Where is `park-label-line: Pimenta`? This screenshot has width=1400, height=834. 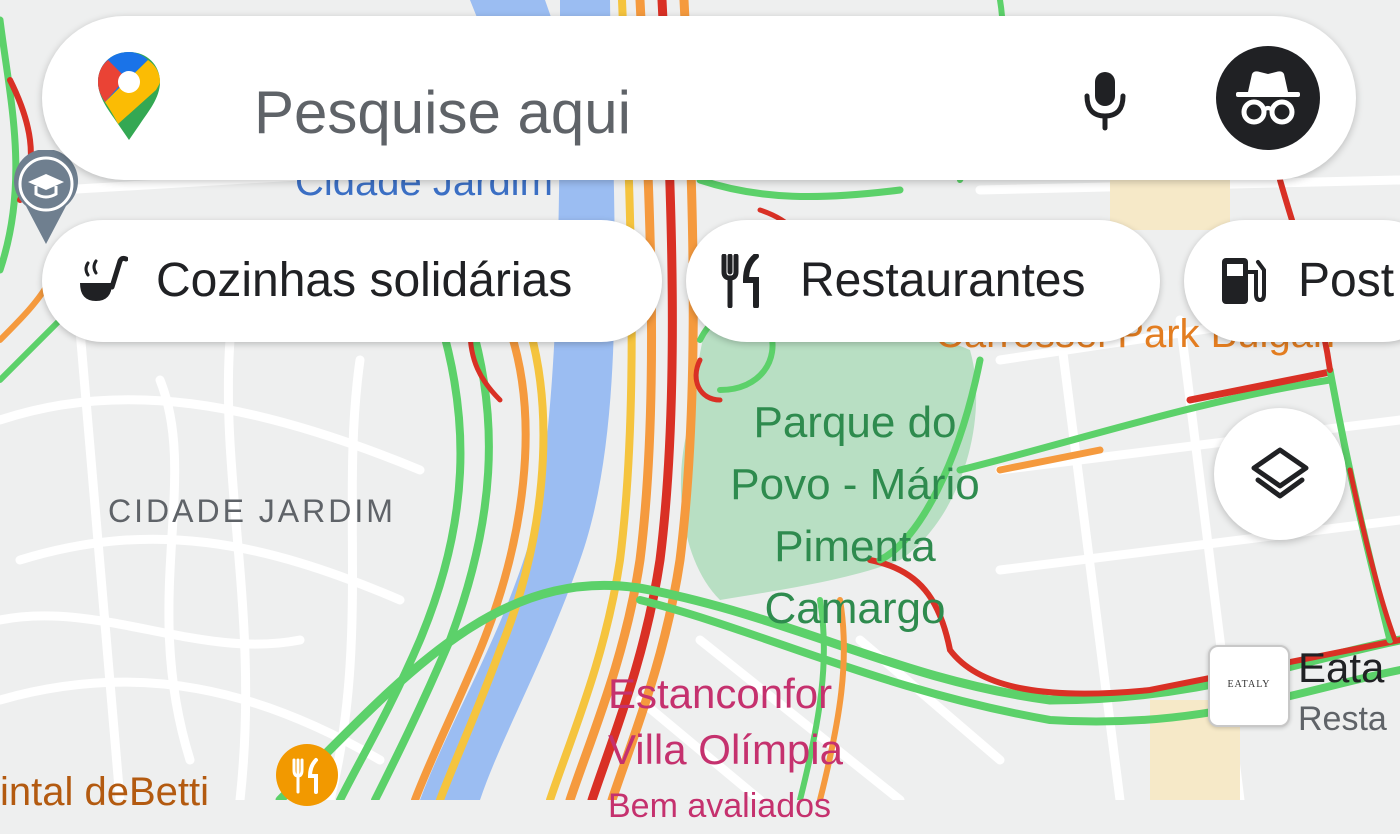
park-label-line: Pimenta is located at coordinates (855, 546).